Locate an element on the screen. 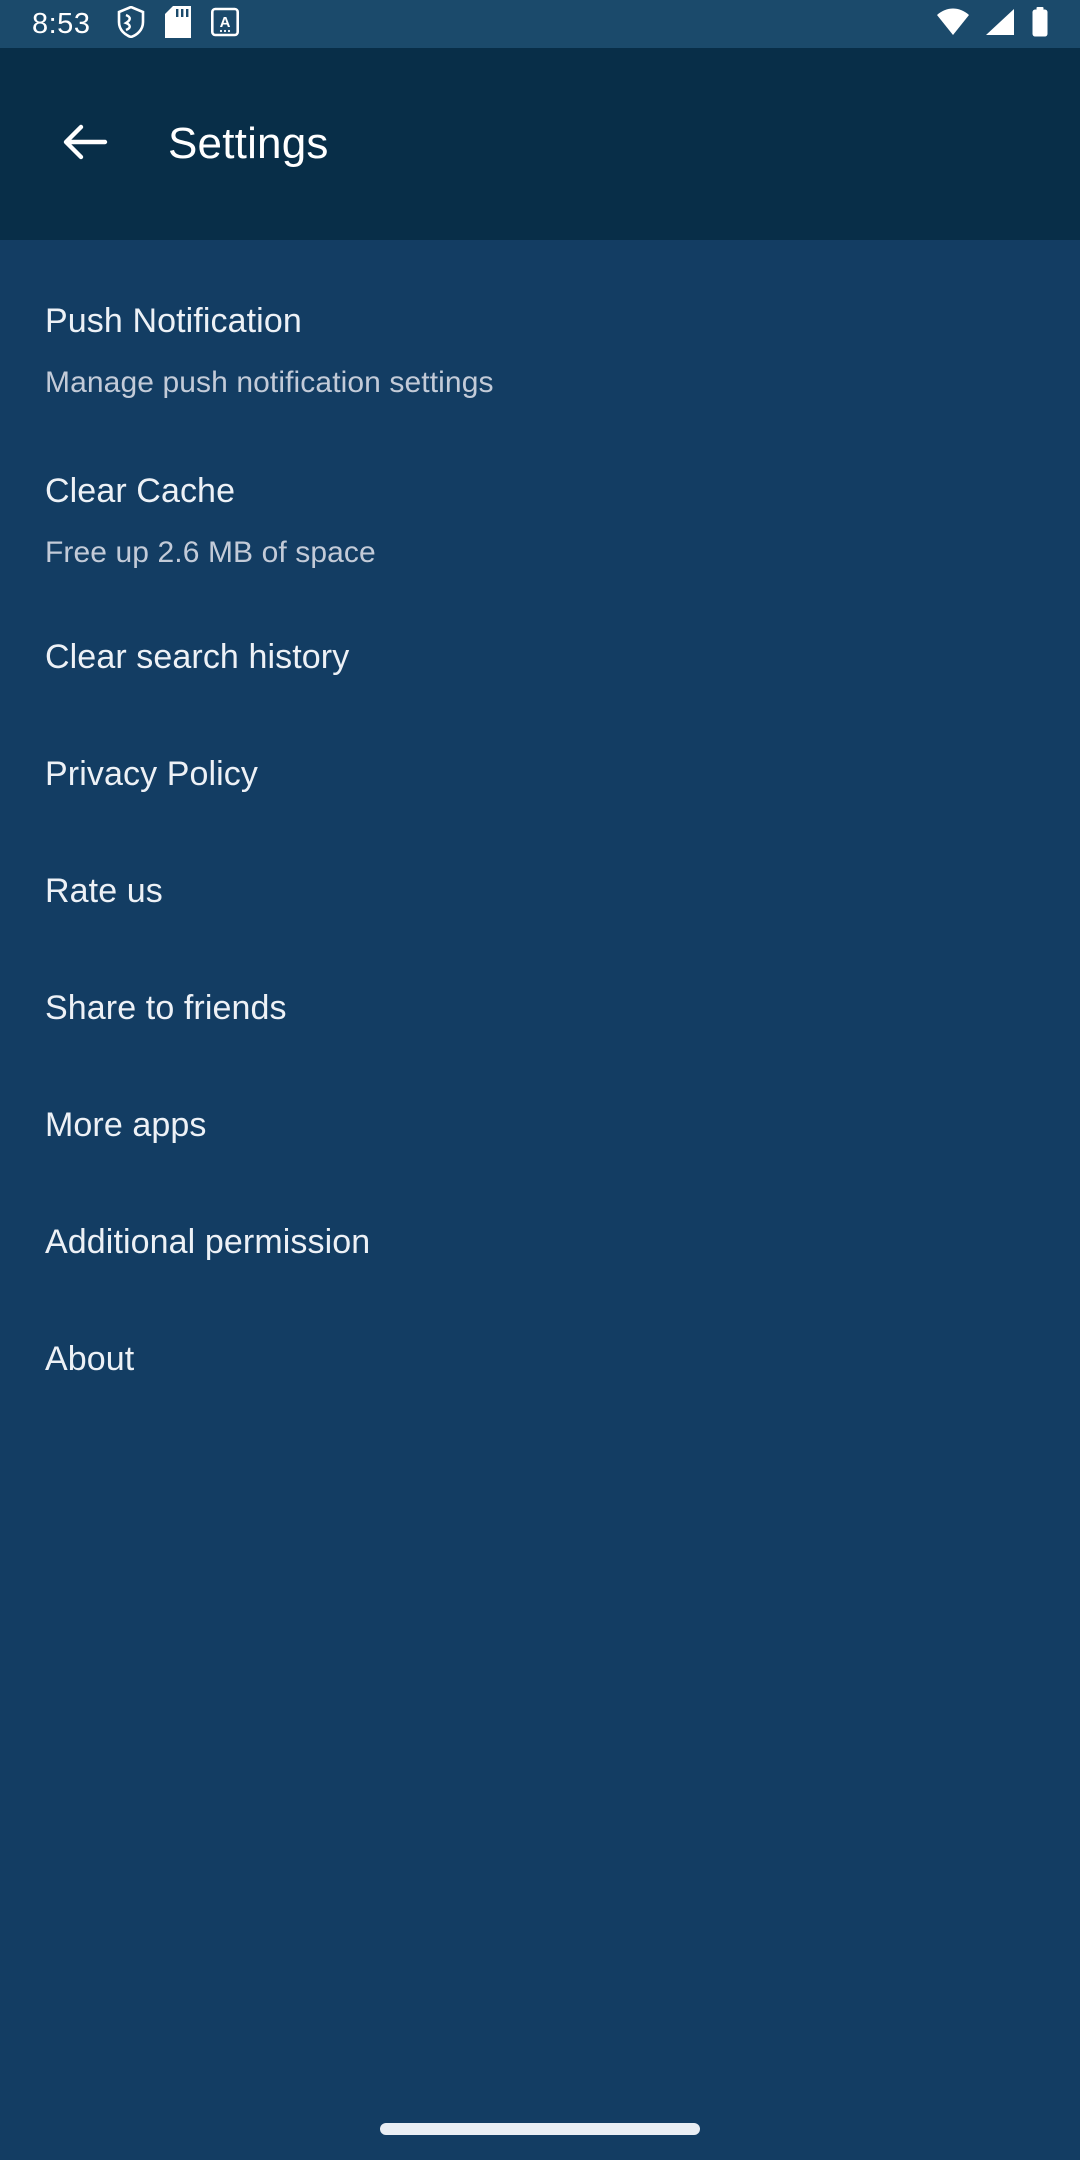 The width and height of the screenshot is (1080, 2160). status-bar: 8:53 A is located at coordinates (540, 24).